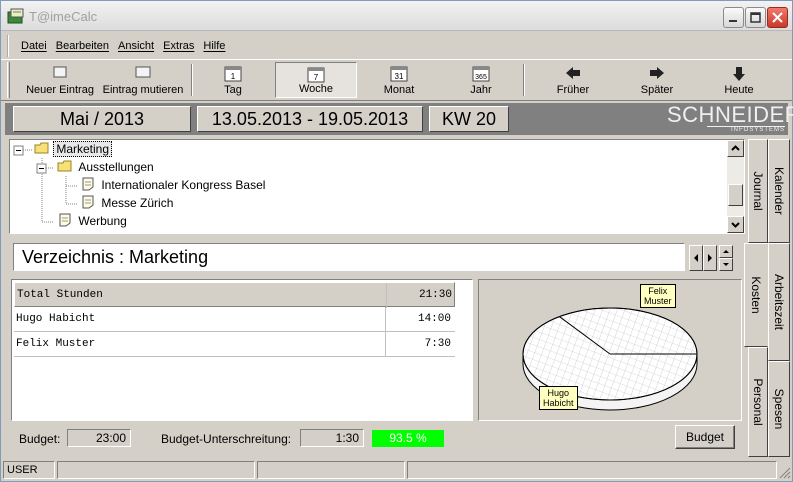 This screenshot has width=793, height=482. I want to click on minimize-icon, so click(733, 21).